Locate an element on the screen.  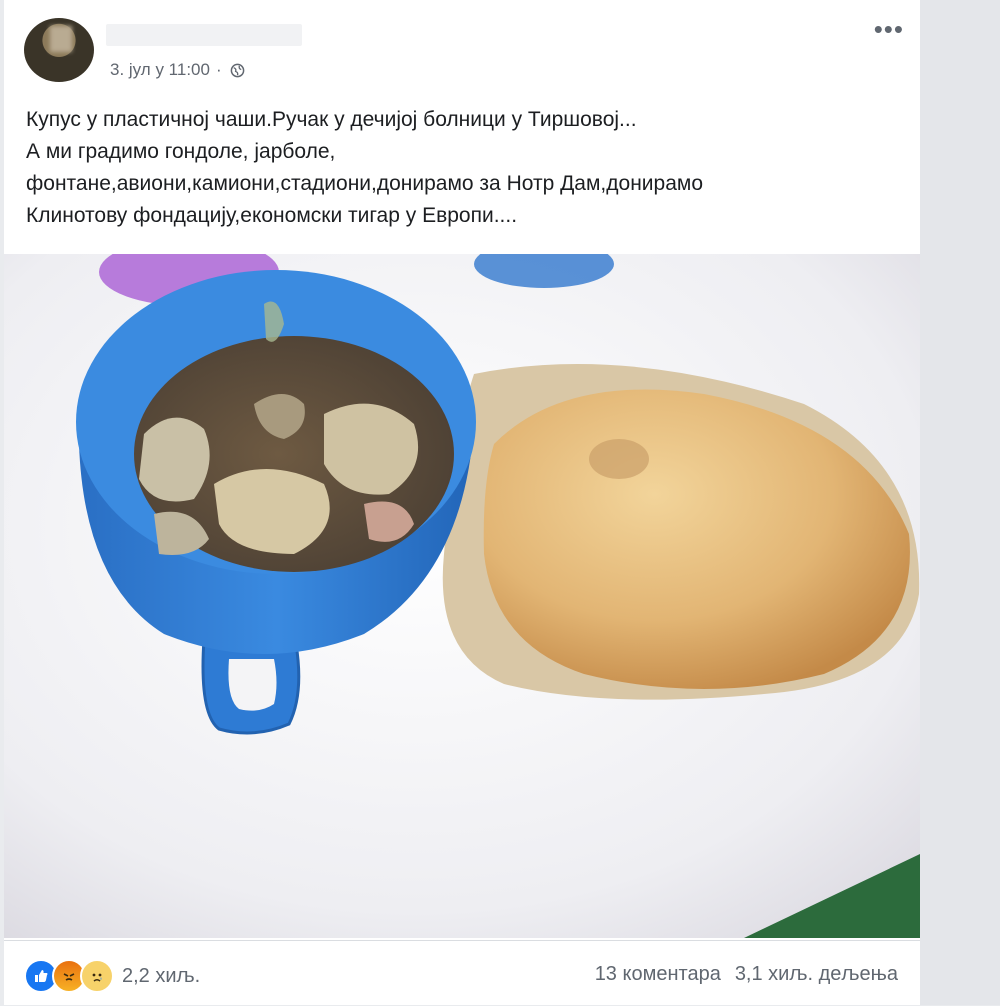
globe-icon is located at coordinates (237, 70).